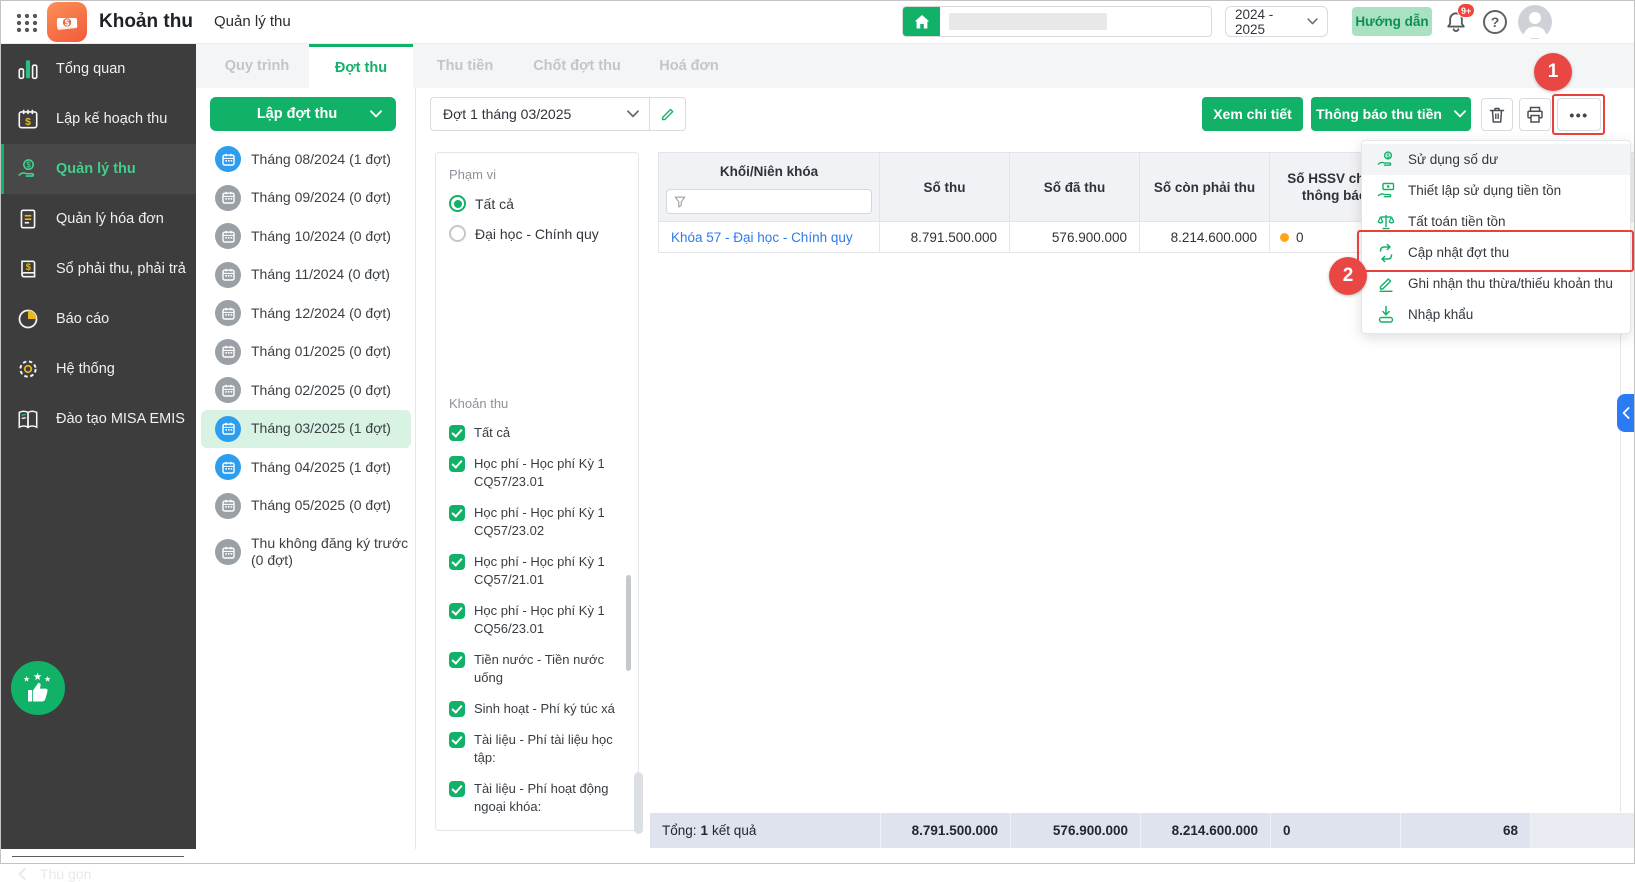  I want to click on cash-hand-icon, so click(1386, 191).